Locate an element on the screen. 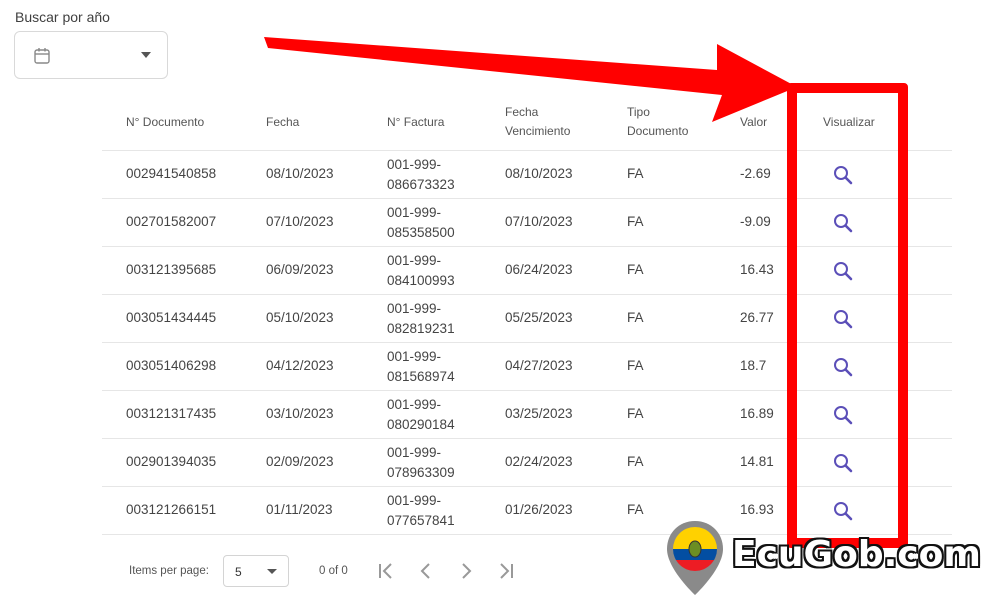 The image size is (997, 612). pagination: Items per page: 5 0 of 0 is located at coordinates (382, 573).